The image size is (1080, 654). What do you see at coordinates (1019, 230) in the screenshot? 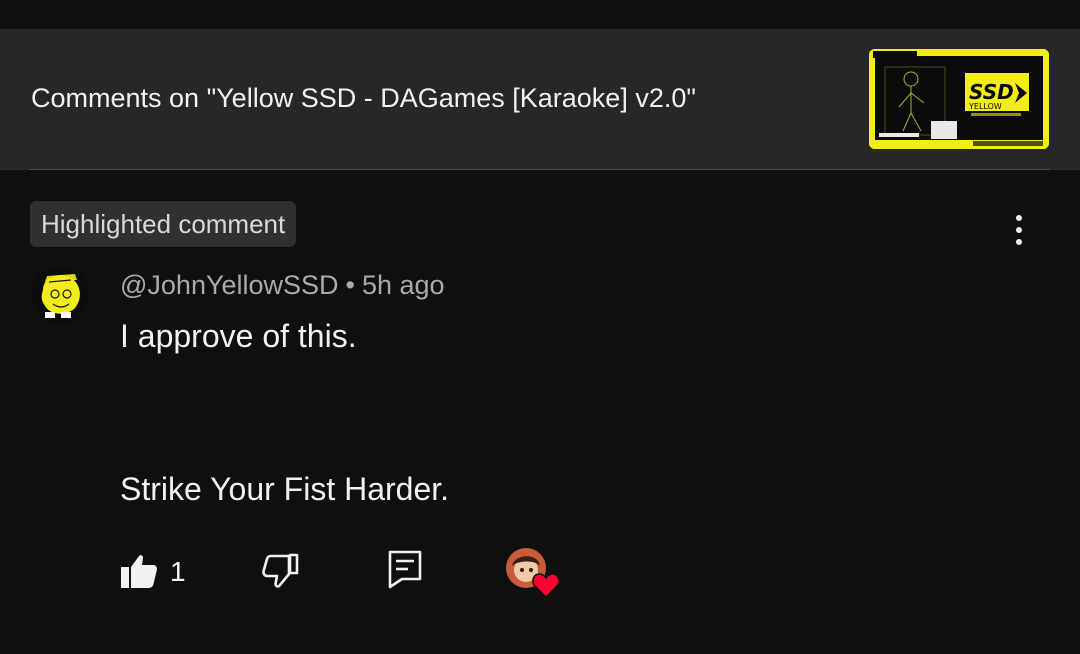
I see `more-vert-icon` at bounding box center [1019, 230].